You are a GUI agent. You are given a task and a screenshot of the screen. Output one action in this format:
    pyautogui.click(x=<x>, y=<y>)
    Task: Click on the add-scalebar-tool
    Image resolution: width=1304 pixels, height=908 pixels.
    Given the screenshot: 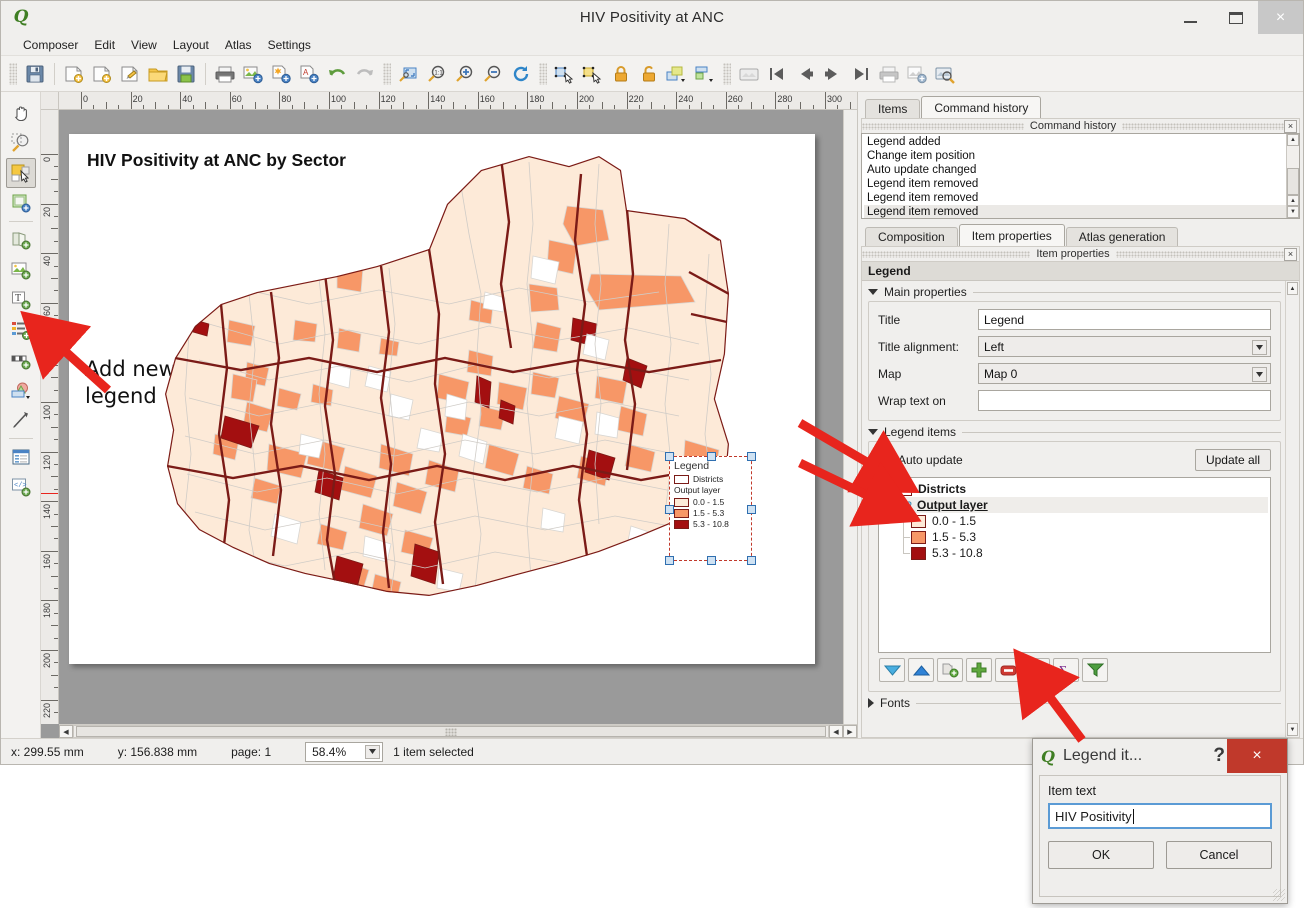 What is the action you would take?
    pyautogui.click(x=21, y=360)
    